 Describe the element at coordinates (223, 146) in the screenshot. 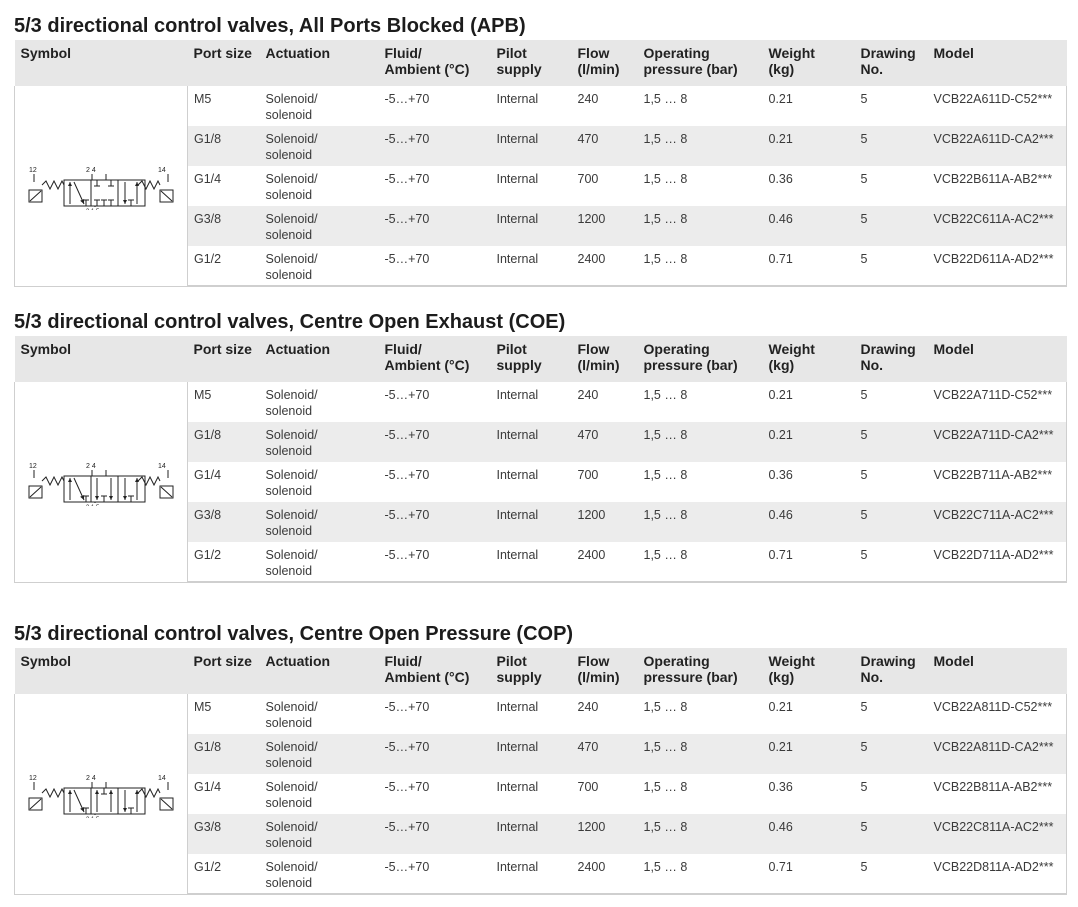

I see `port-size: G1/8` at that location.